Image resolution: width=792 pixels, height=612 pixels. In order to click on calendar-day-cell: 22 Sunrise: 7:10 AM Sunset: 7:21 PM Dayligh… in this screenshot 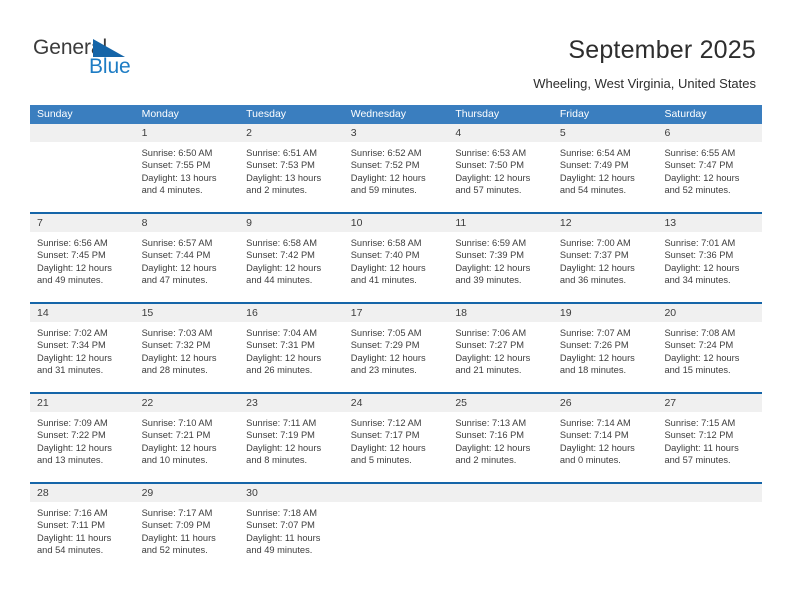, I will do `click(187, 438)`.